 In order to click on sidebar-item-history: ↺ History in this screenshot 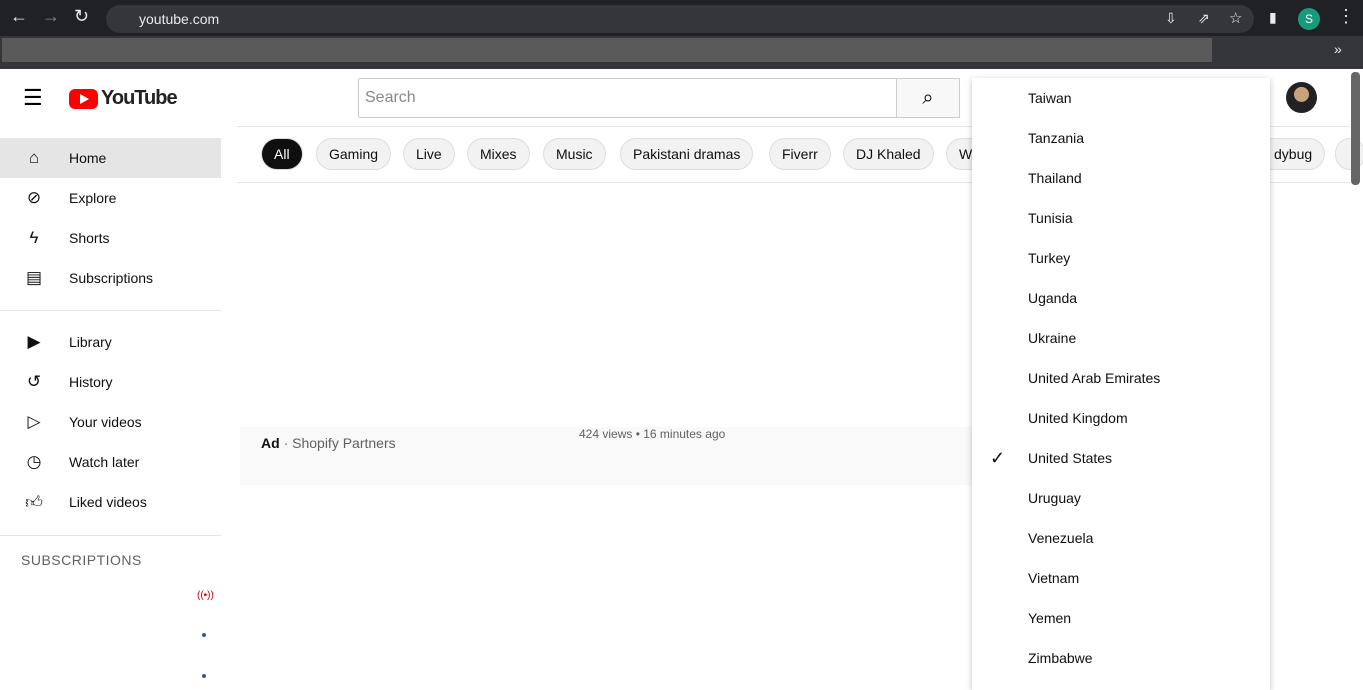, I will do `click(110, 382)`.